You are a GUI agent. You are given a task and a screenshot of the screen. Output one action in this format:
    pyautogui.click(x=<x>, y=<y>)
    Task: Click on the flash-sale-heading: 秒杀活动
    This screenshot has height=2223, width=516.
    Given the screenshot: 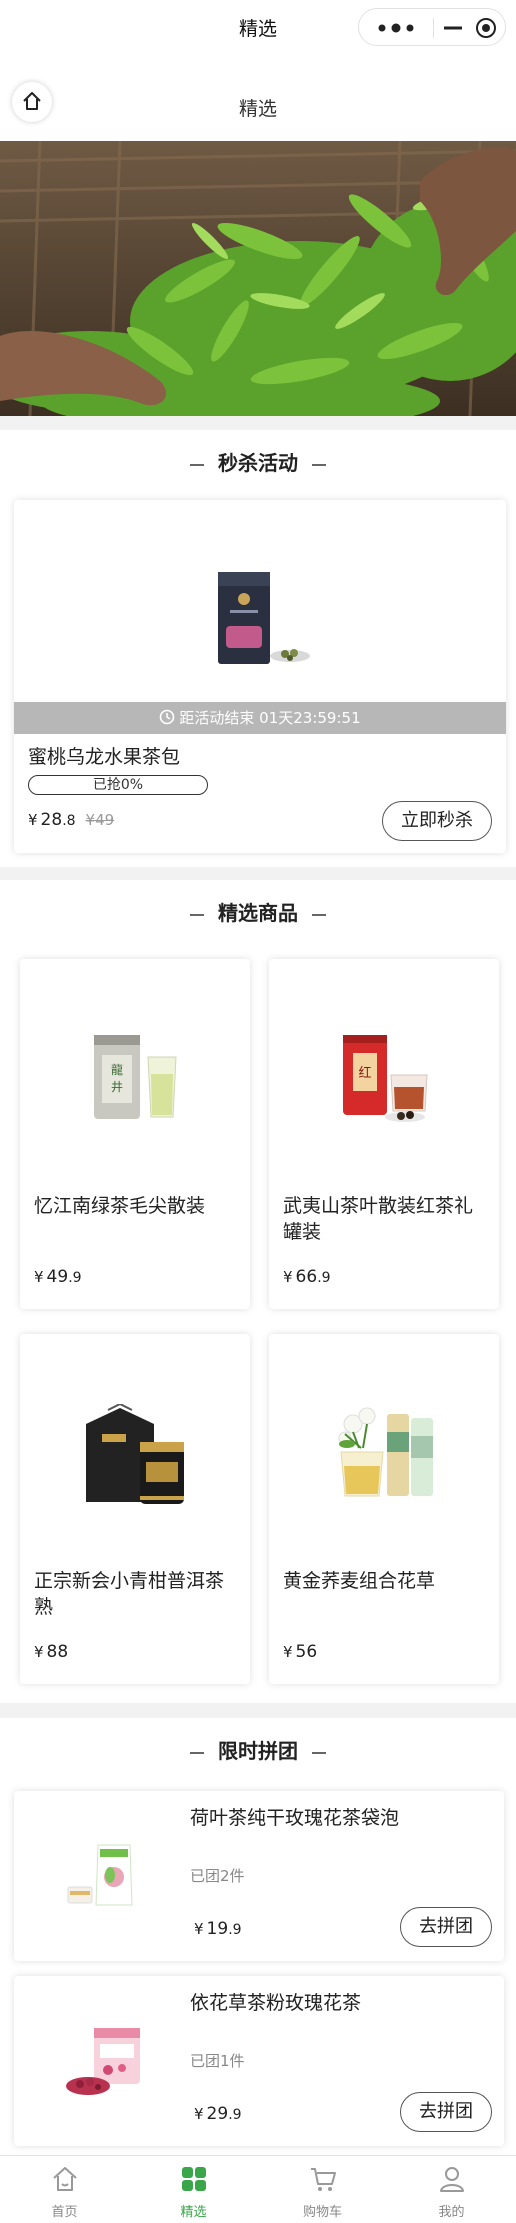 What is the action you would take?
    pyautogui.click(x=258, y=461)
    